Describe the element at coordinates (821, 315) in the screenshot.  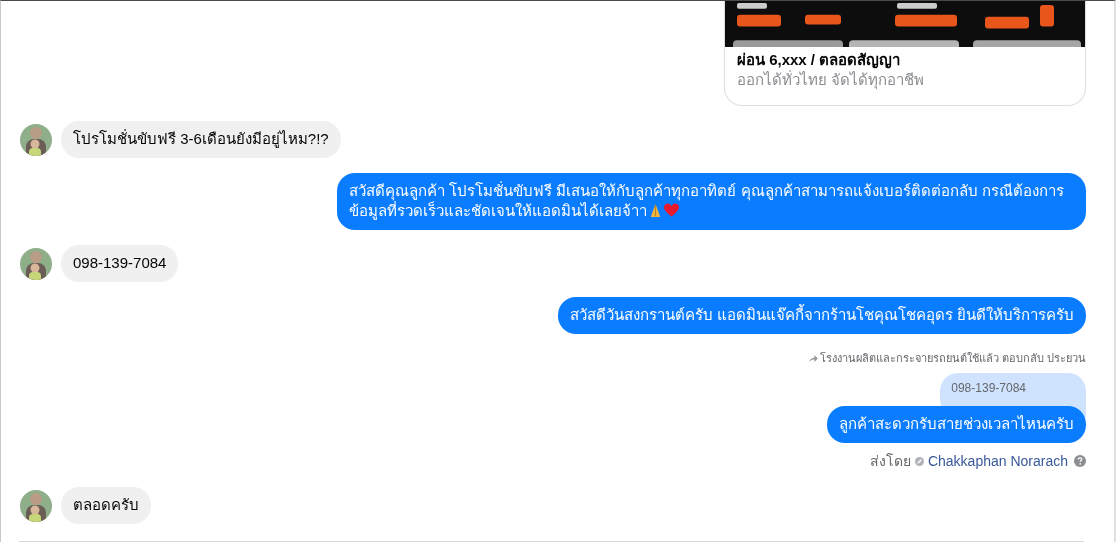
I see `message-bubble: สวัสดีวันสงกรานต์ครับ แอดมินแจ๊คกี้จากร้านโชคุณโชคอุดร ยินดีให้บริการครับ` at that location.